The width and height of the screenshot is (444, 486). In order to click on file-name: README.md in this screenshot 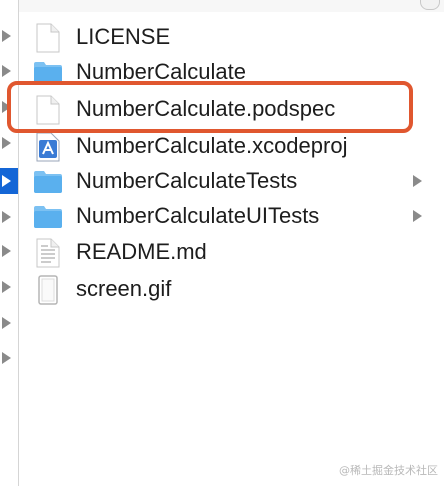, I will do `click(141, 251)`.